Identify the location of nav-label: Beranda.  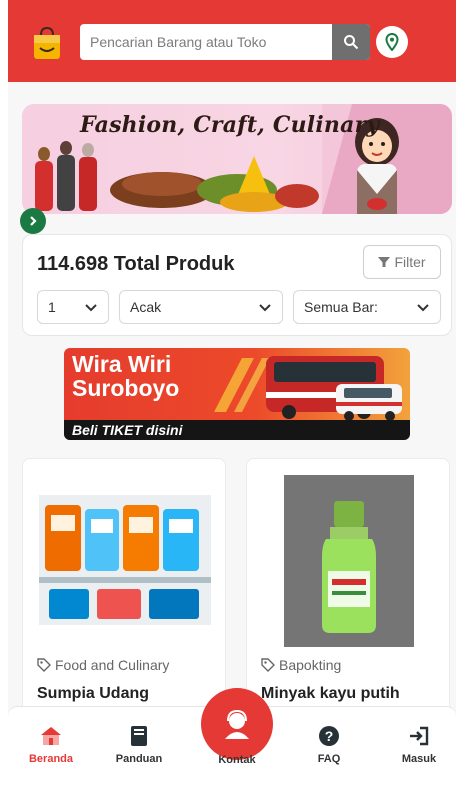
(51, 759).